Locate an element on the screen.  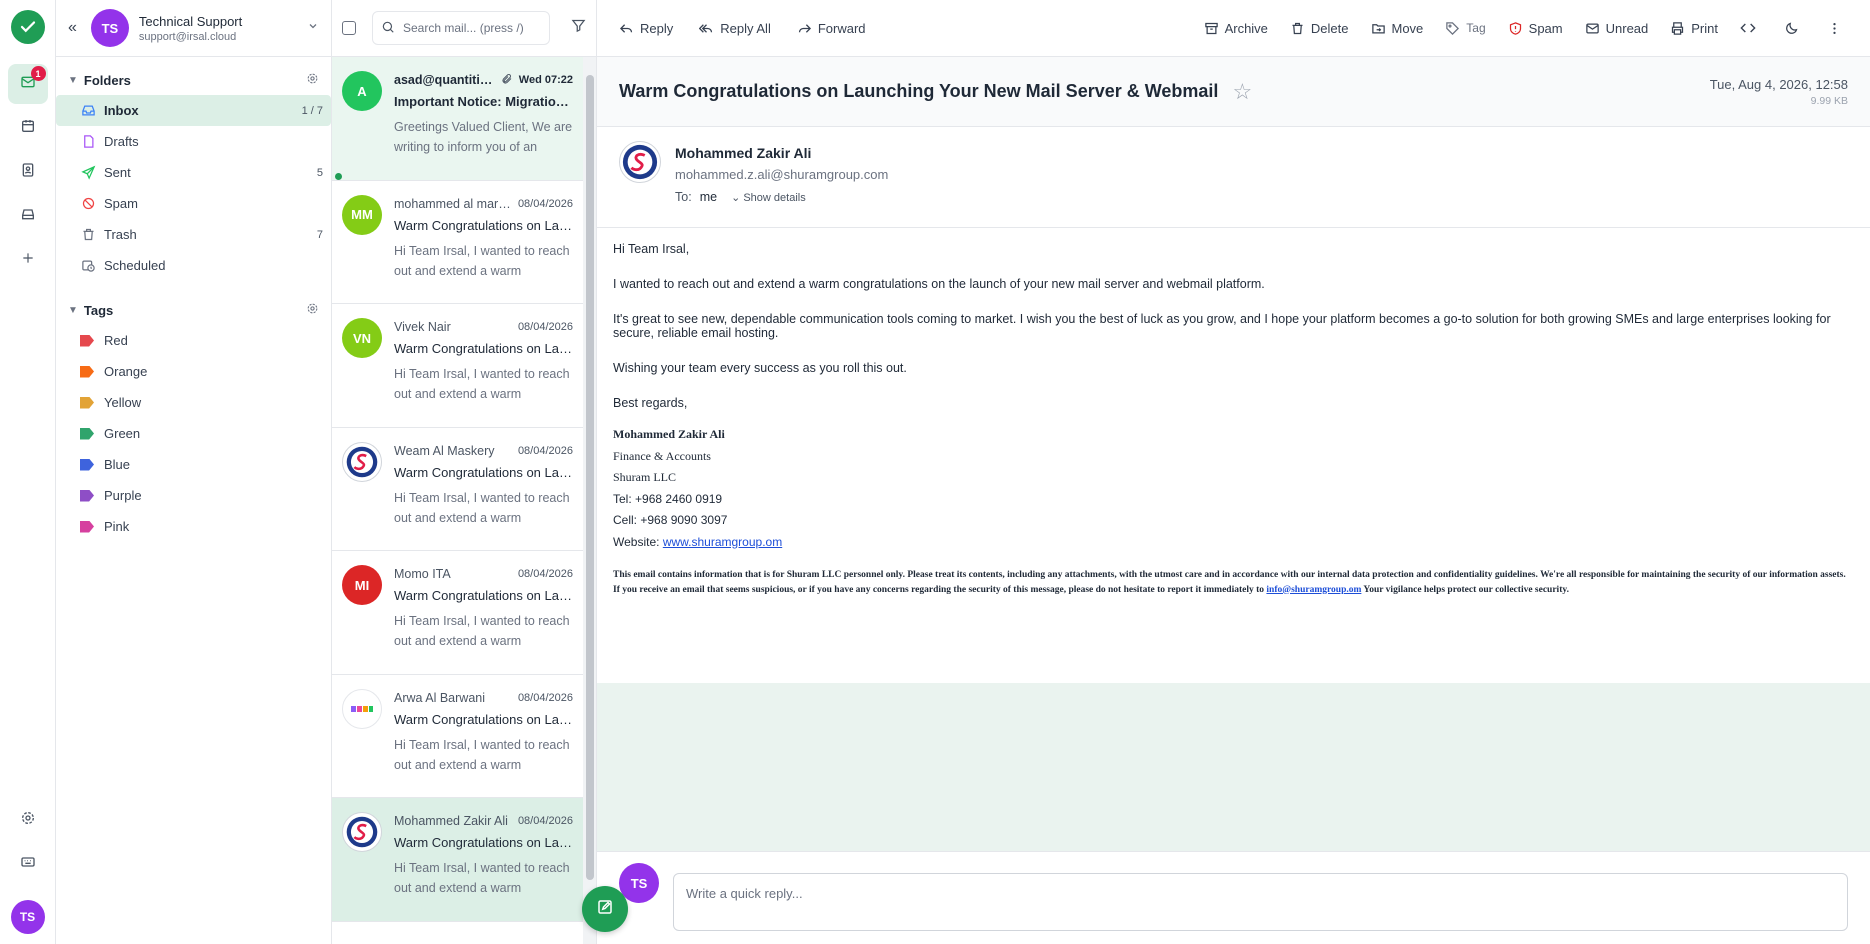
archive-button: Archive is located at coordinates (1236, 28).